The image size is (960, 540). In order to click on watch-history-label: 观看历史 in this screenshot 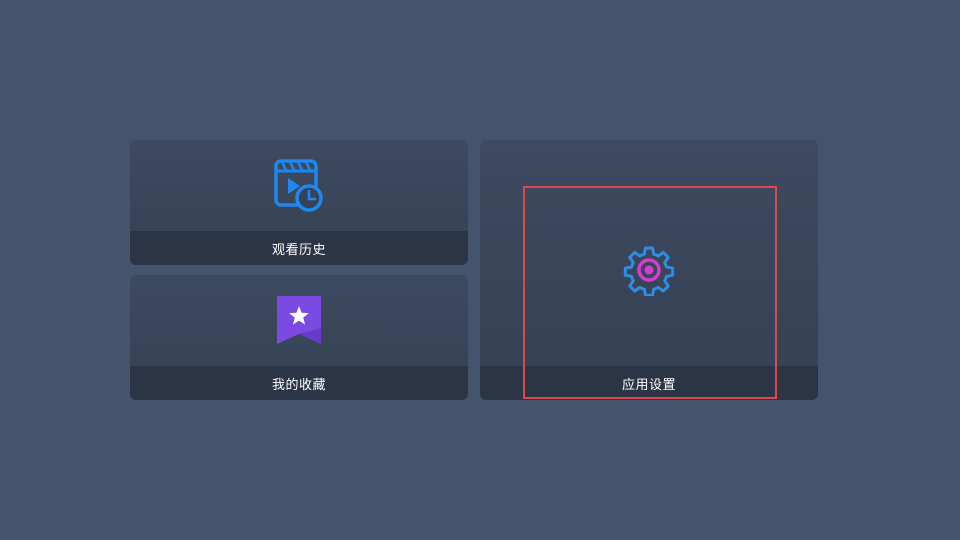, I will do `click(299, 248)`.